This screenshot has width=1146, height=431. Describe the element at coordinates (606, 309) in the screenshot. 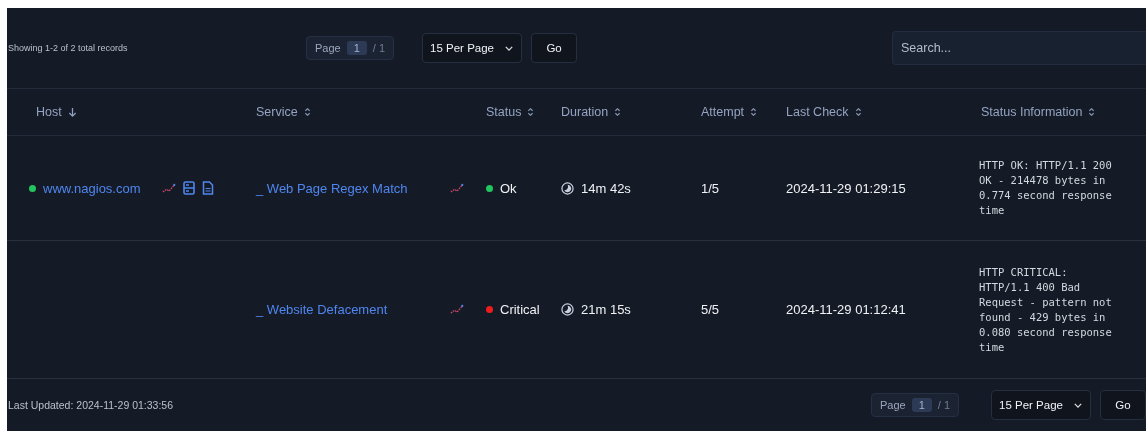

I see `duration-text: 21m 15s` at that location.